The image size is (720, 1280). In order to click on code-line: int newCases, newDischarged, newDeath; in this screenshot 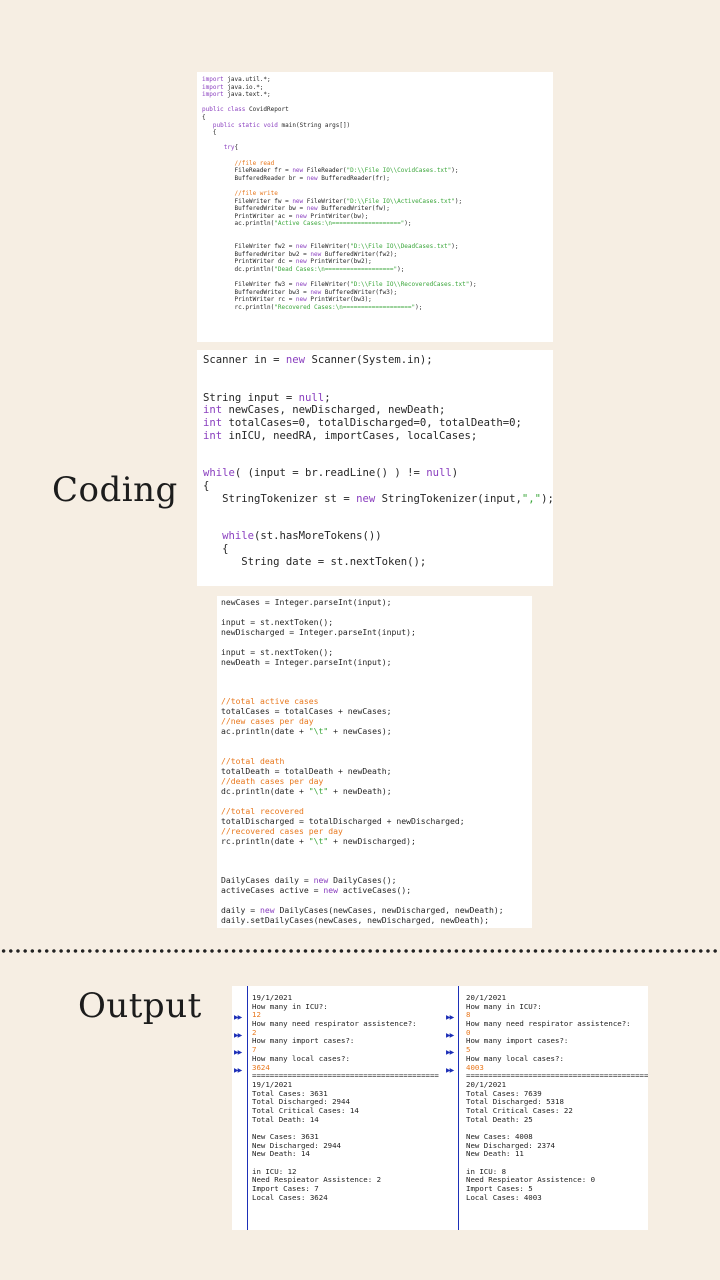, I will do `click(324, 410)`.